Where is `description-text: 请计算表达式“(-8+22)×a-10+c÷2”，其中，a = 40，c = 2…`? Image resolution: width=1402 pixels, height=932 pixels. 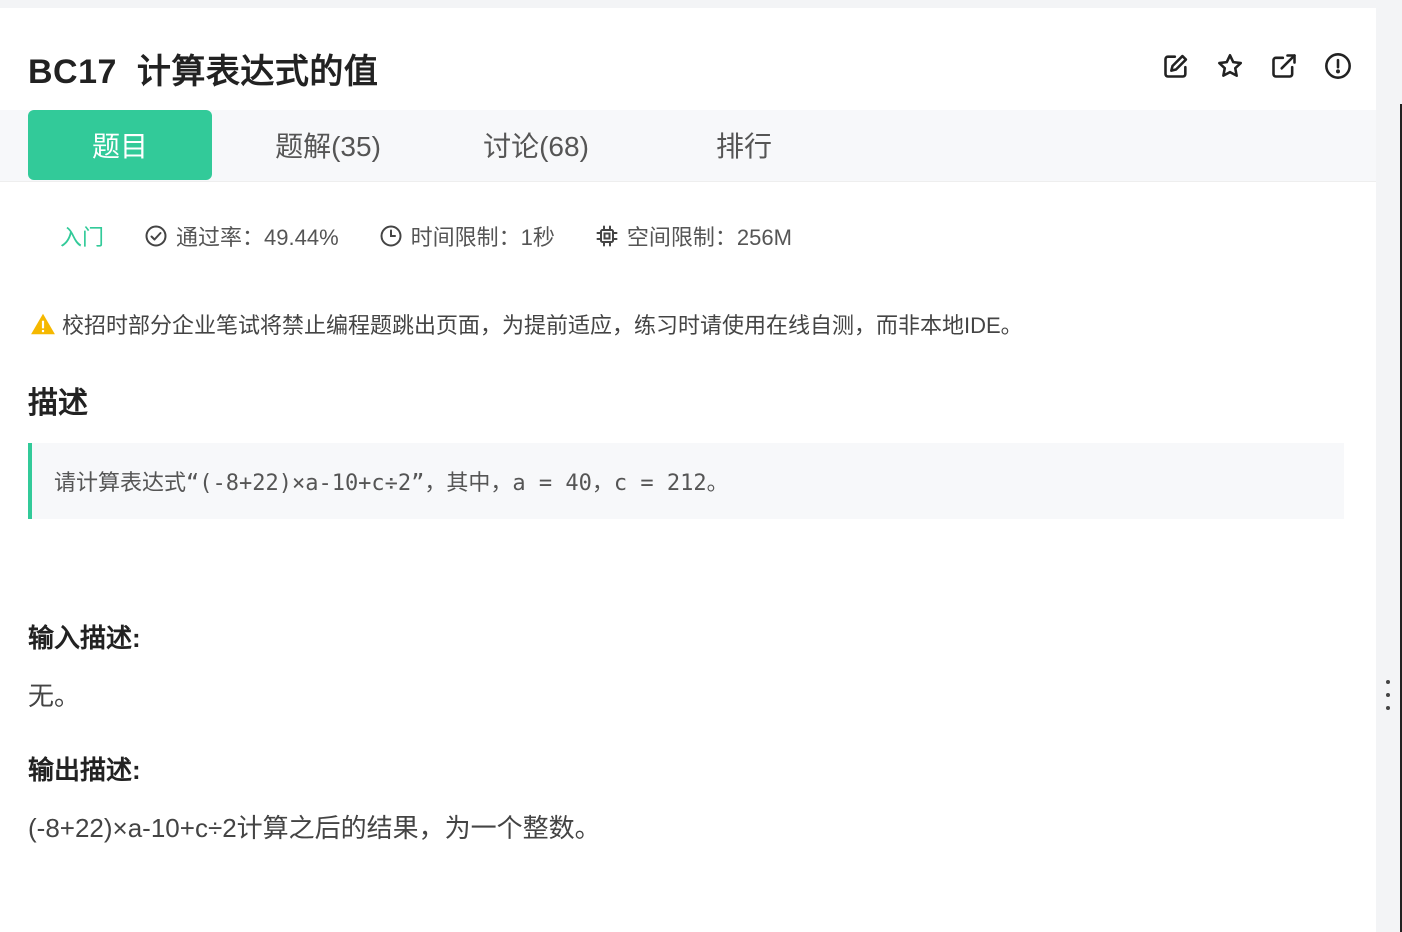
description-text: 请计算表达式“(-8+22)×a-10+c÷2”，其中，a = 40，c = 2… is located at coordinates (391, 483).